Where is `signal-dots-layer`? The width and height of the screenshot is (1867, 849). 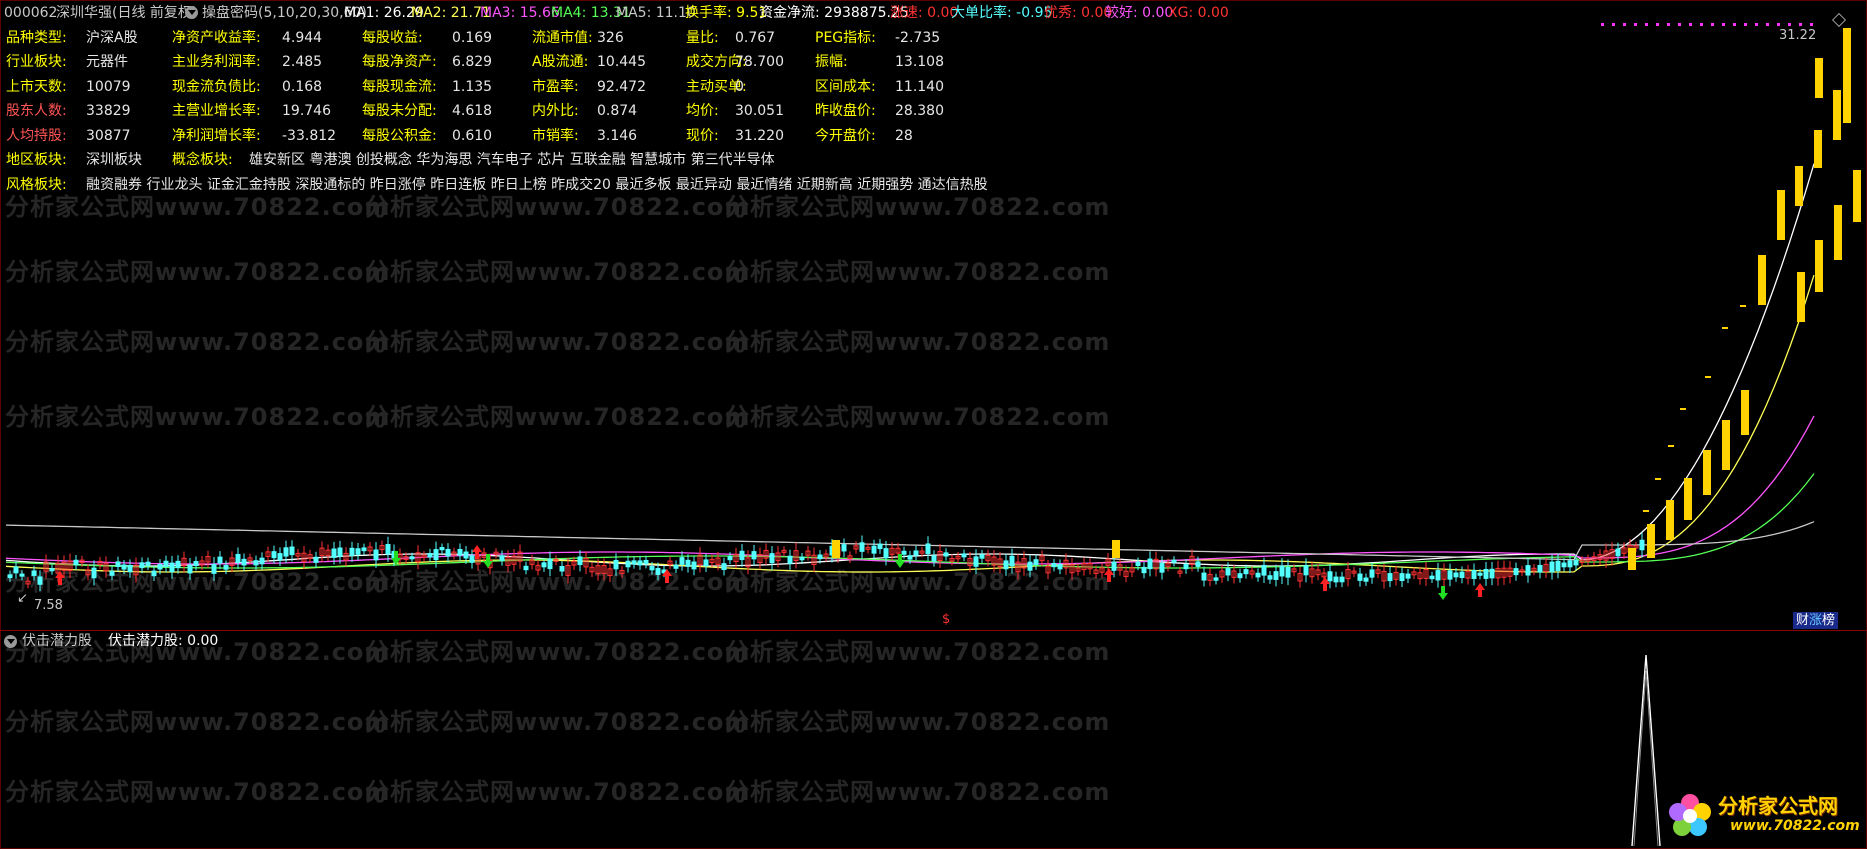
signal-dots-layer is located at coordinates (1707, 24).